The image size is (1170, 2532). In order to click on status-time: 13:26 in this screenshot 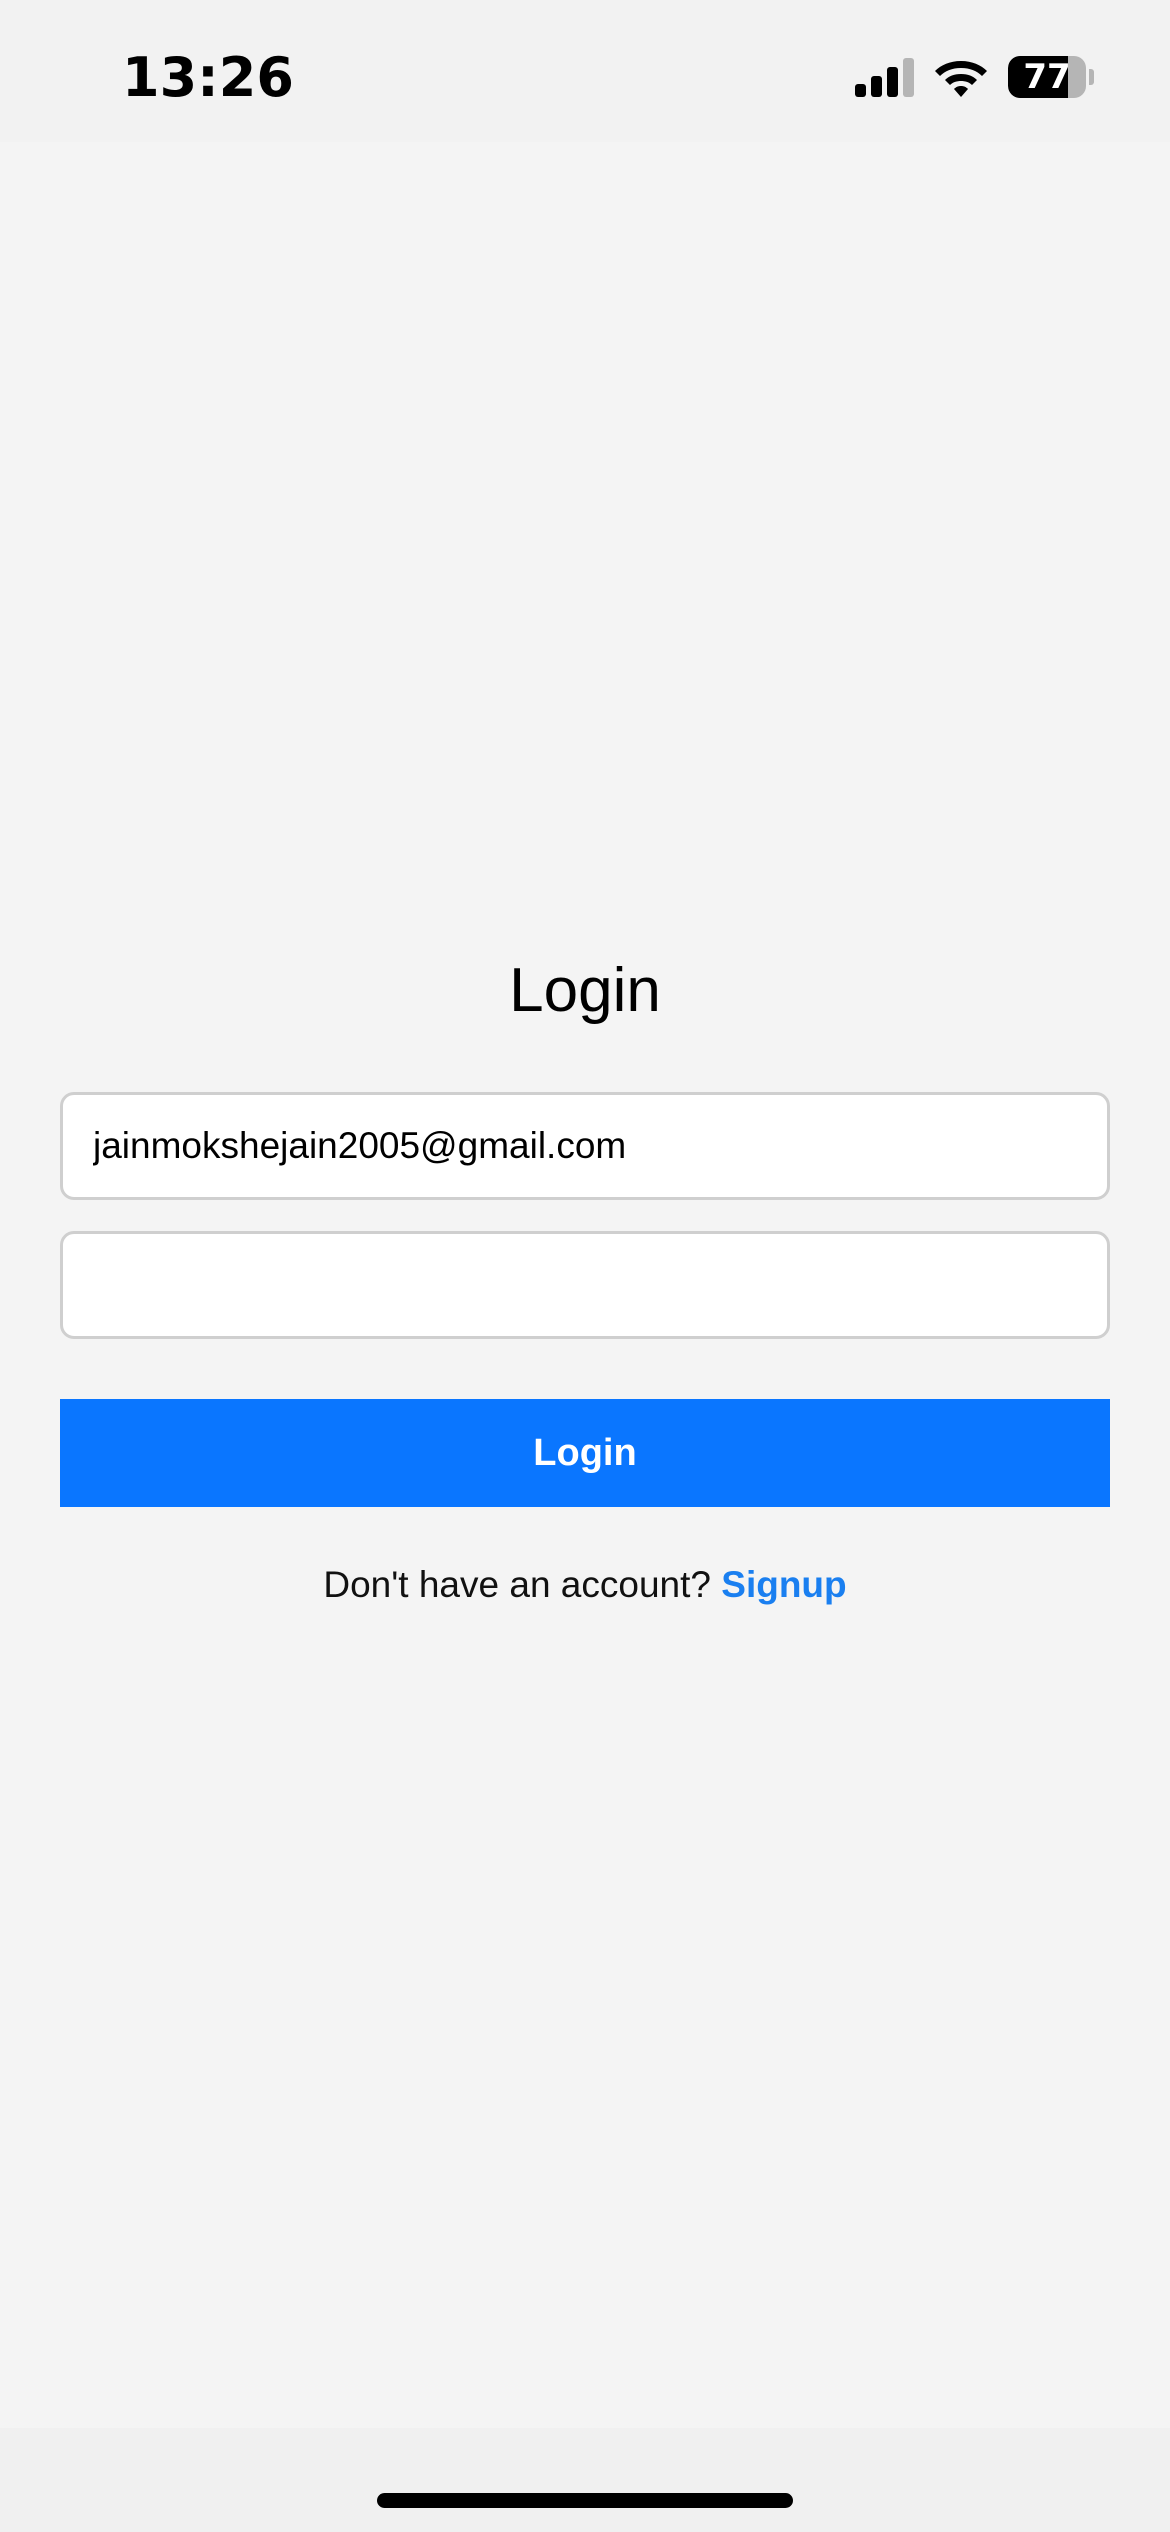, I will do `click(208, 77)`.